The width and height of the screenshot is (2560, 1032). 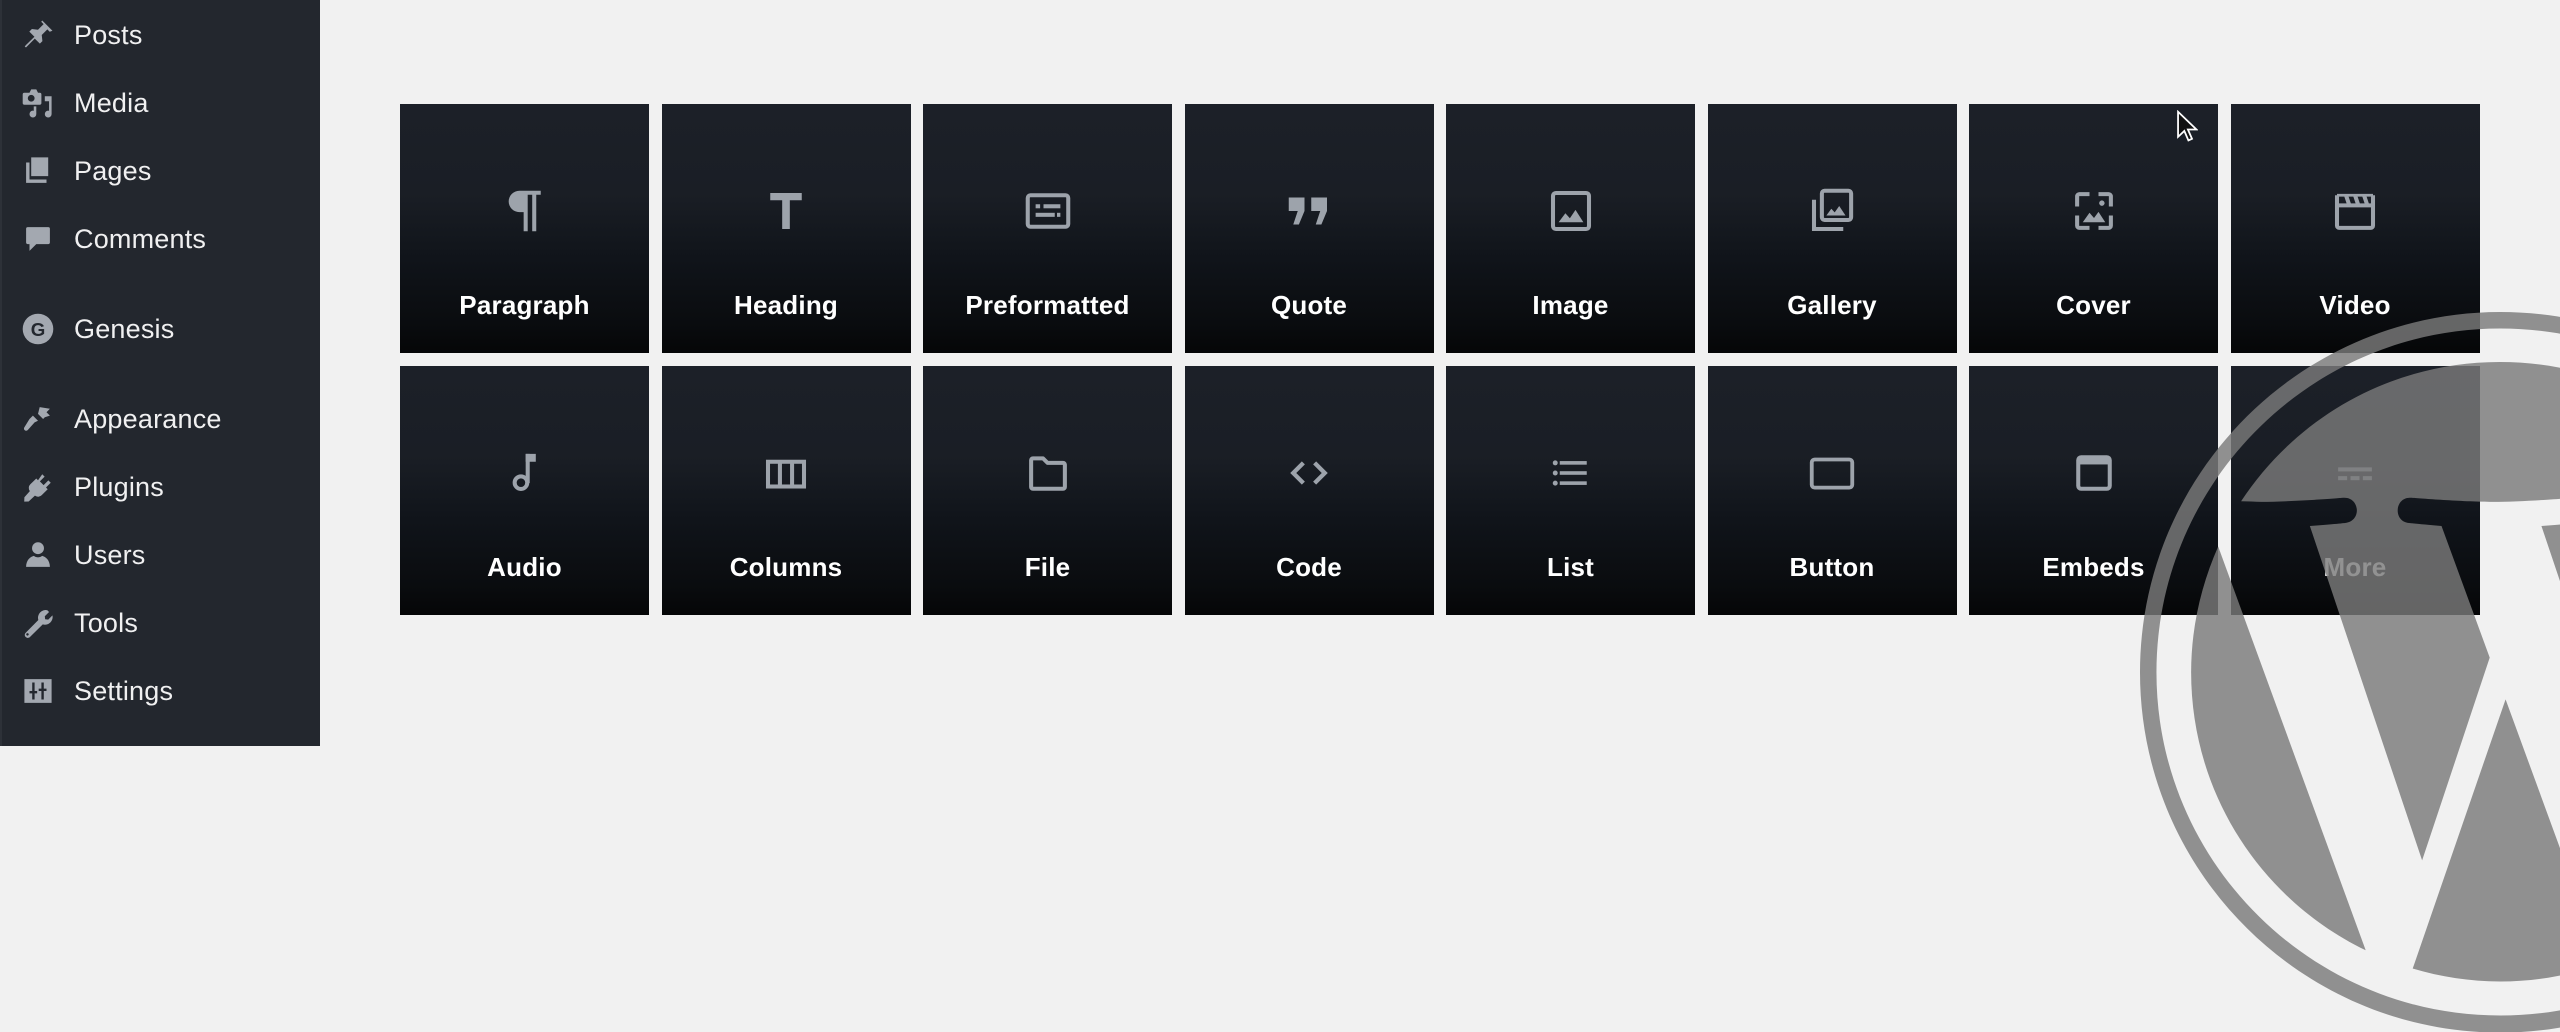 What do you see at coordinates (1570, 567) in the screenshot?
I see `block-label: List` at bounding box center [1570, 567].